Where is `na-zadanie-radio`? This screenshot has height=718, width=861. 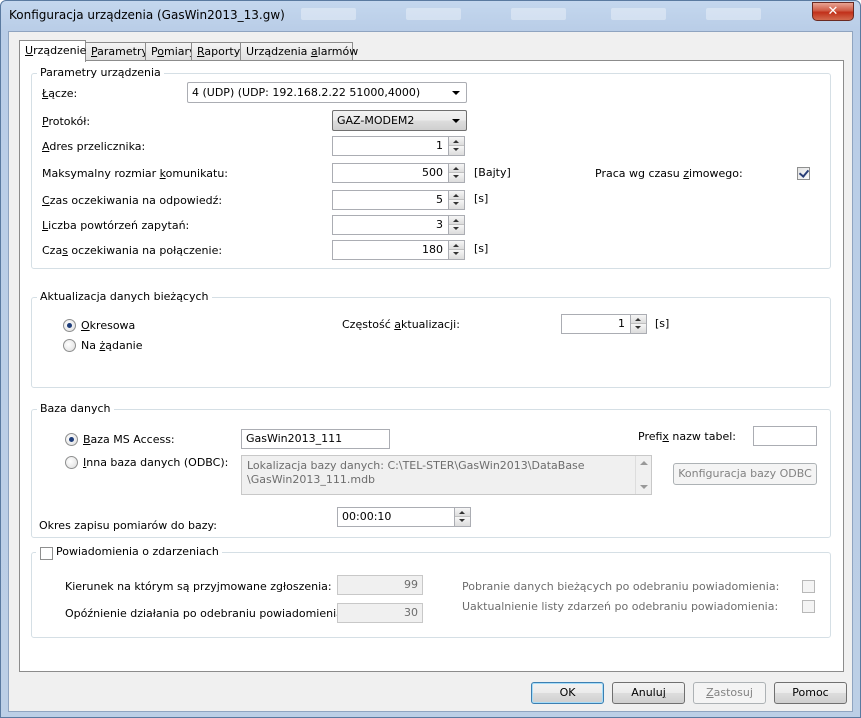
na-zadanie-radio is located at coordinates (69, 345).